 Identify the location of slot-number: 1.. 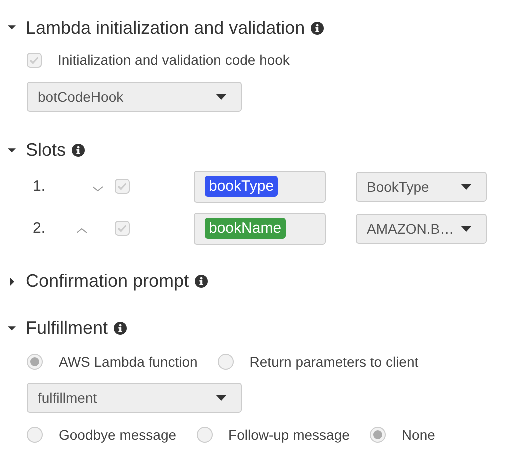
(39, 186).